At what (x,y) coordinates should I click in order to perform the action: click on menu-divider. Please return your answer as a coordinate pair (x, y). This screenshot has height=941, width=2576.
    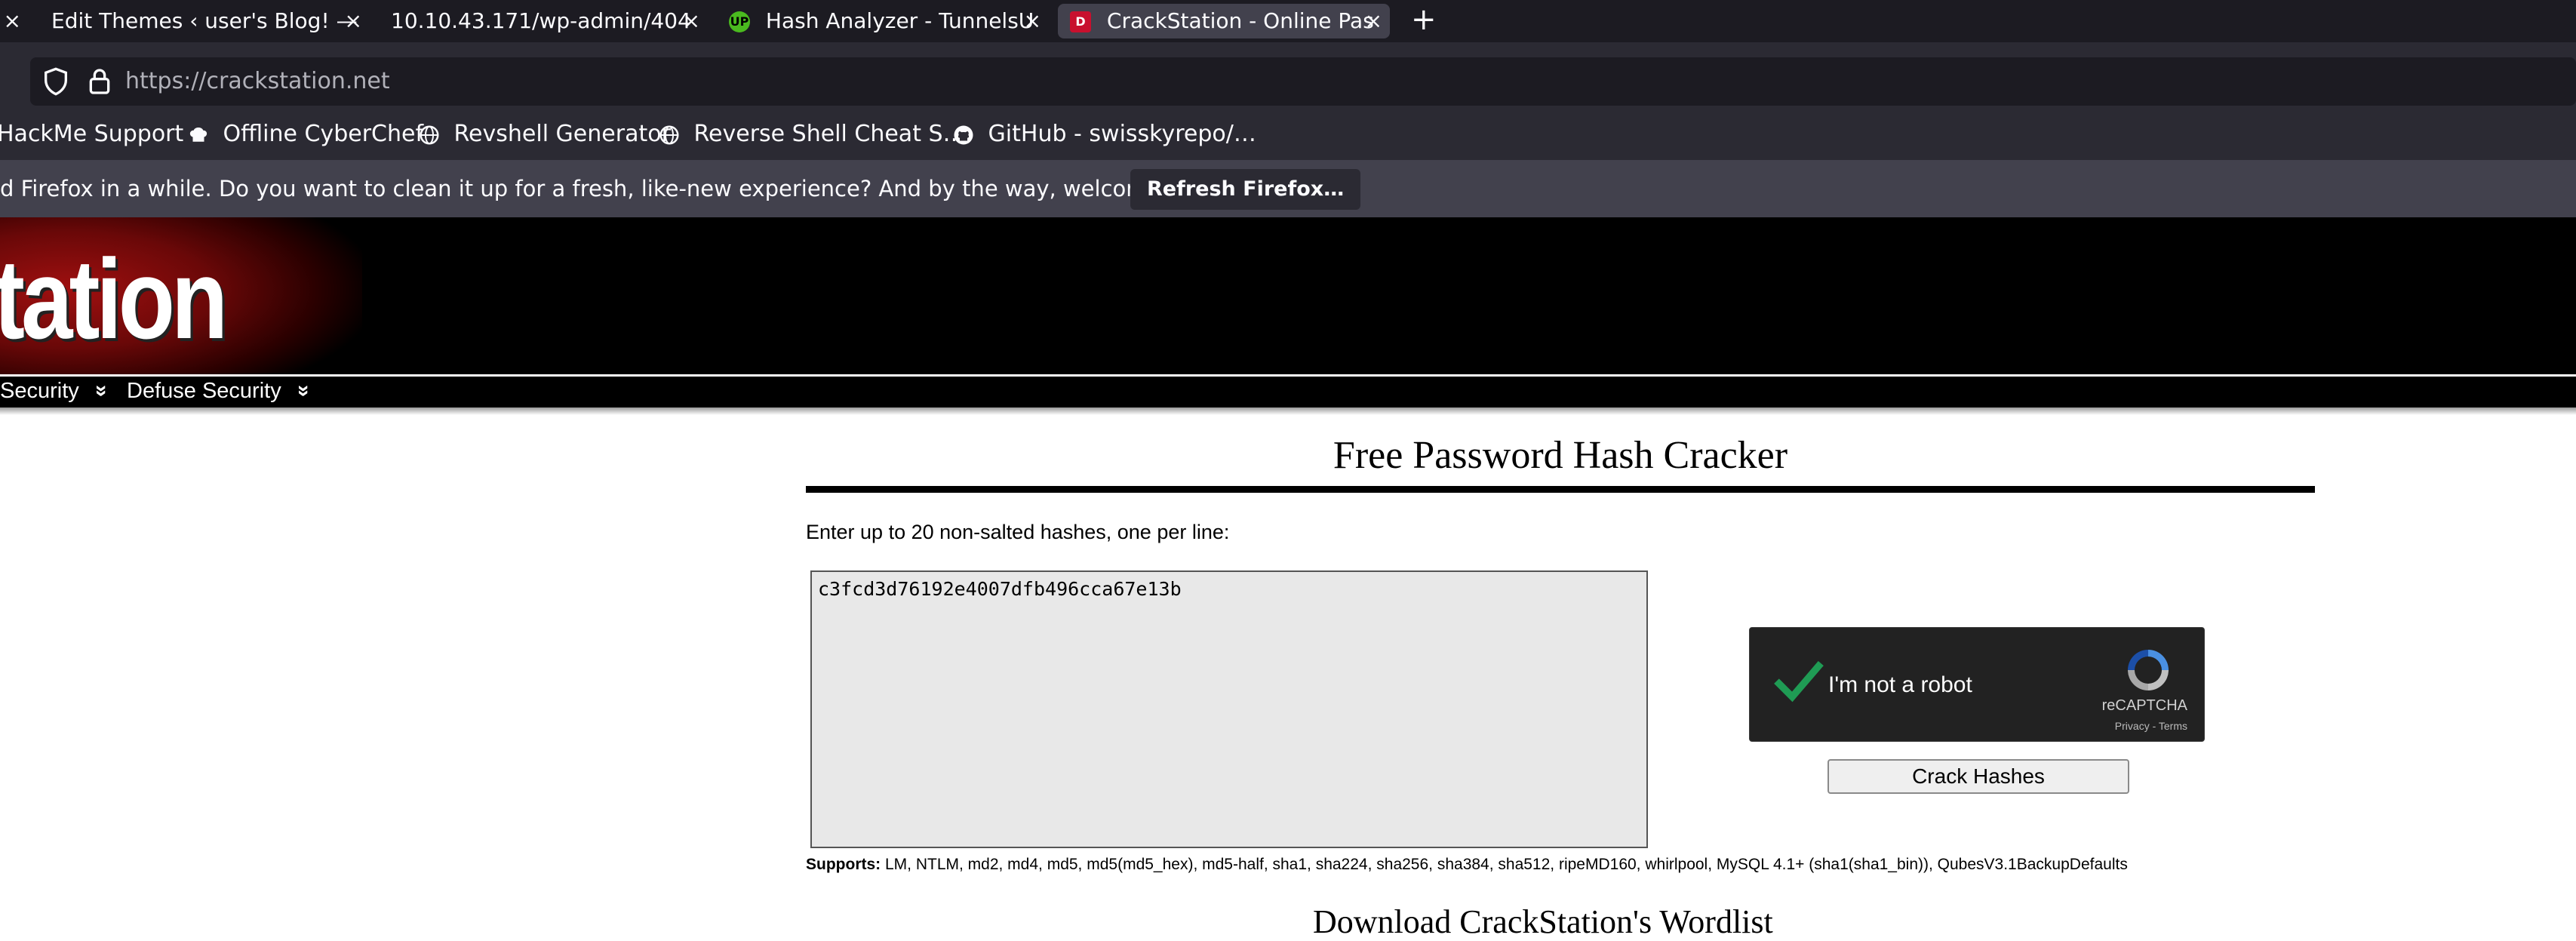
    Looking at the image, I should click on (1288, 411).